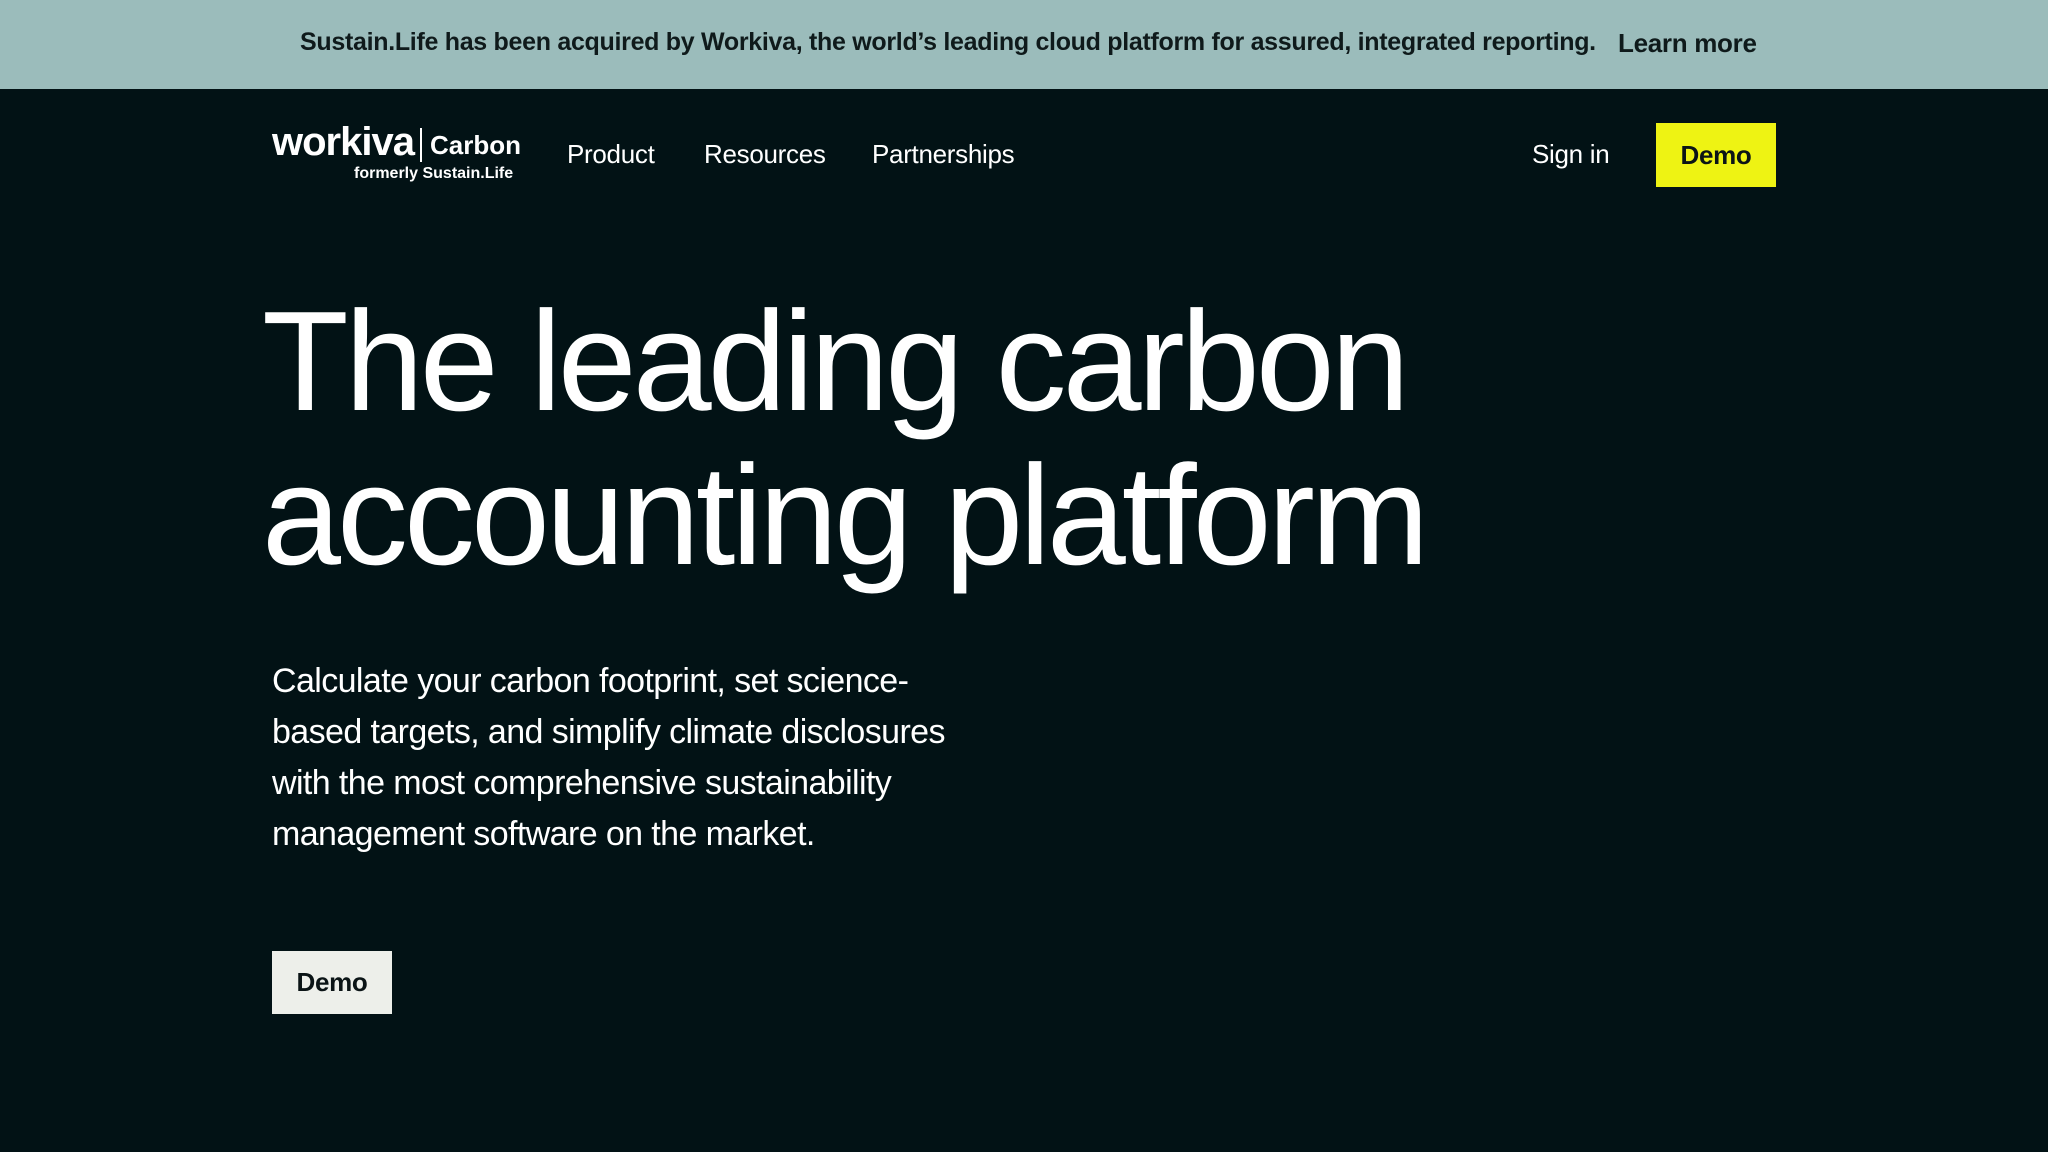 The image size is (2048, 1152). Describe the element at coordinates (1687, 43) in the screenshot. I see `learn-more-link: Learn more` at that location.